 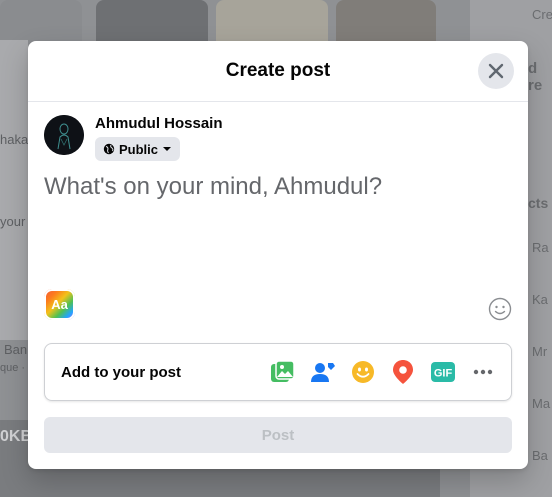 I want to click on bg-text: que ·, so click(x=13, y=368).